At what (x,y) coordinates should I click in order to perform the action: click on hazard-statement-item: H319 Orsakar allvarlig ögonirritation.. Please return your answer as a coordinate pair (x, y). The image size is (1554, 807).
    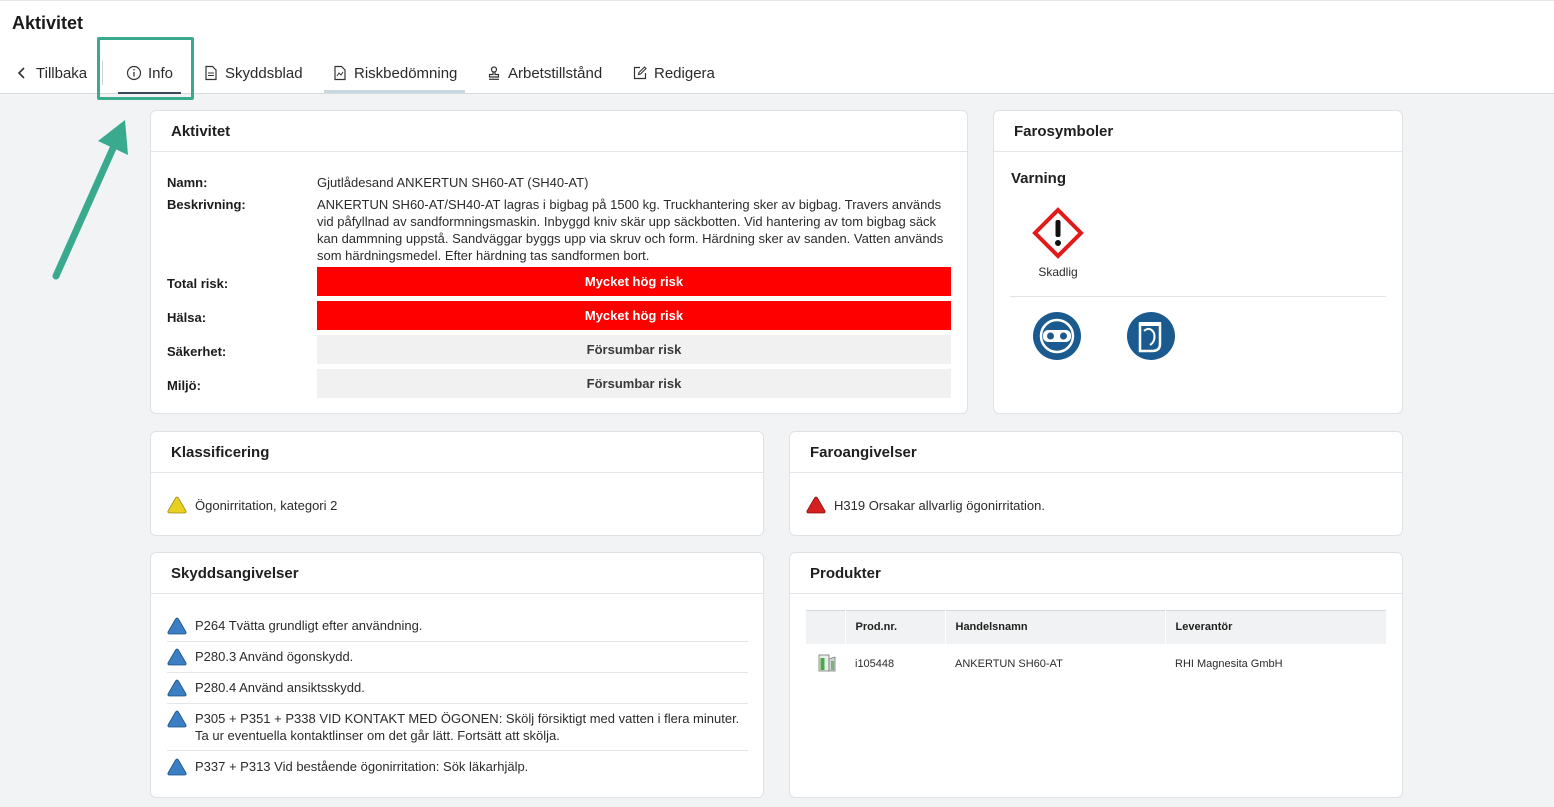
    Looking at the image, I should click on (925, 505).